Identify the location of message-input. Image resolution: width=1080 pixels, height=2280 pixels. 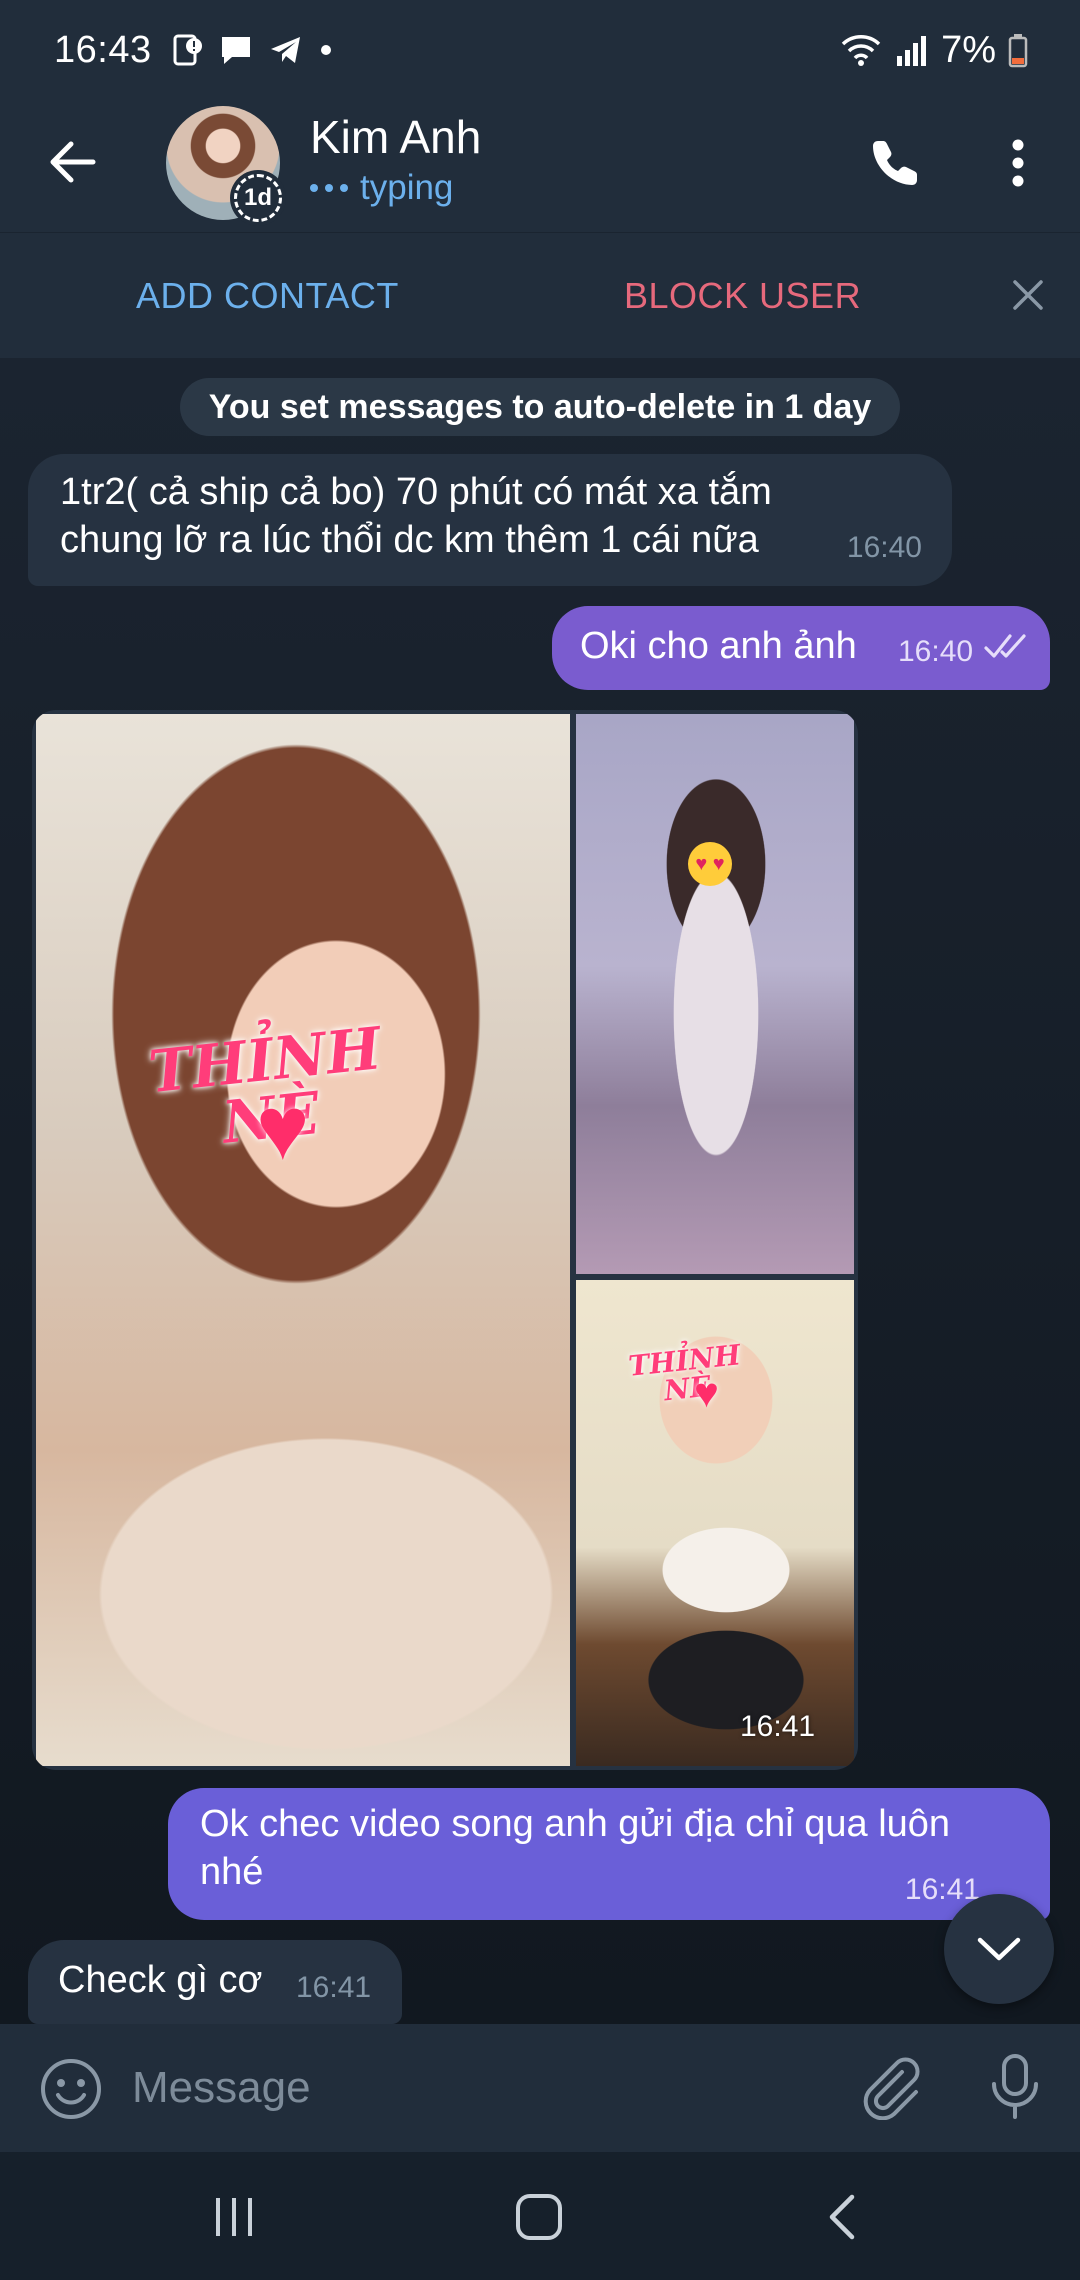
(462, 2088).